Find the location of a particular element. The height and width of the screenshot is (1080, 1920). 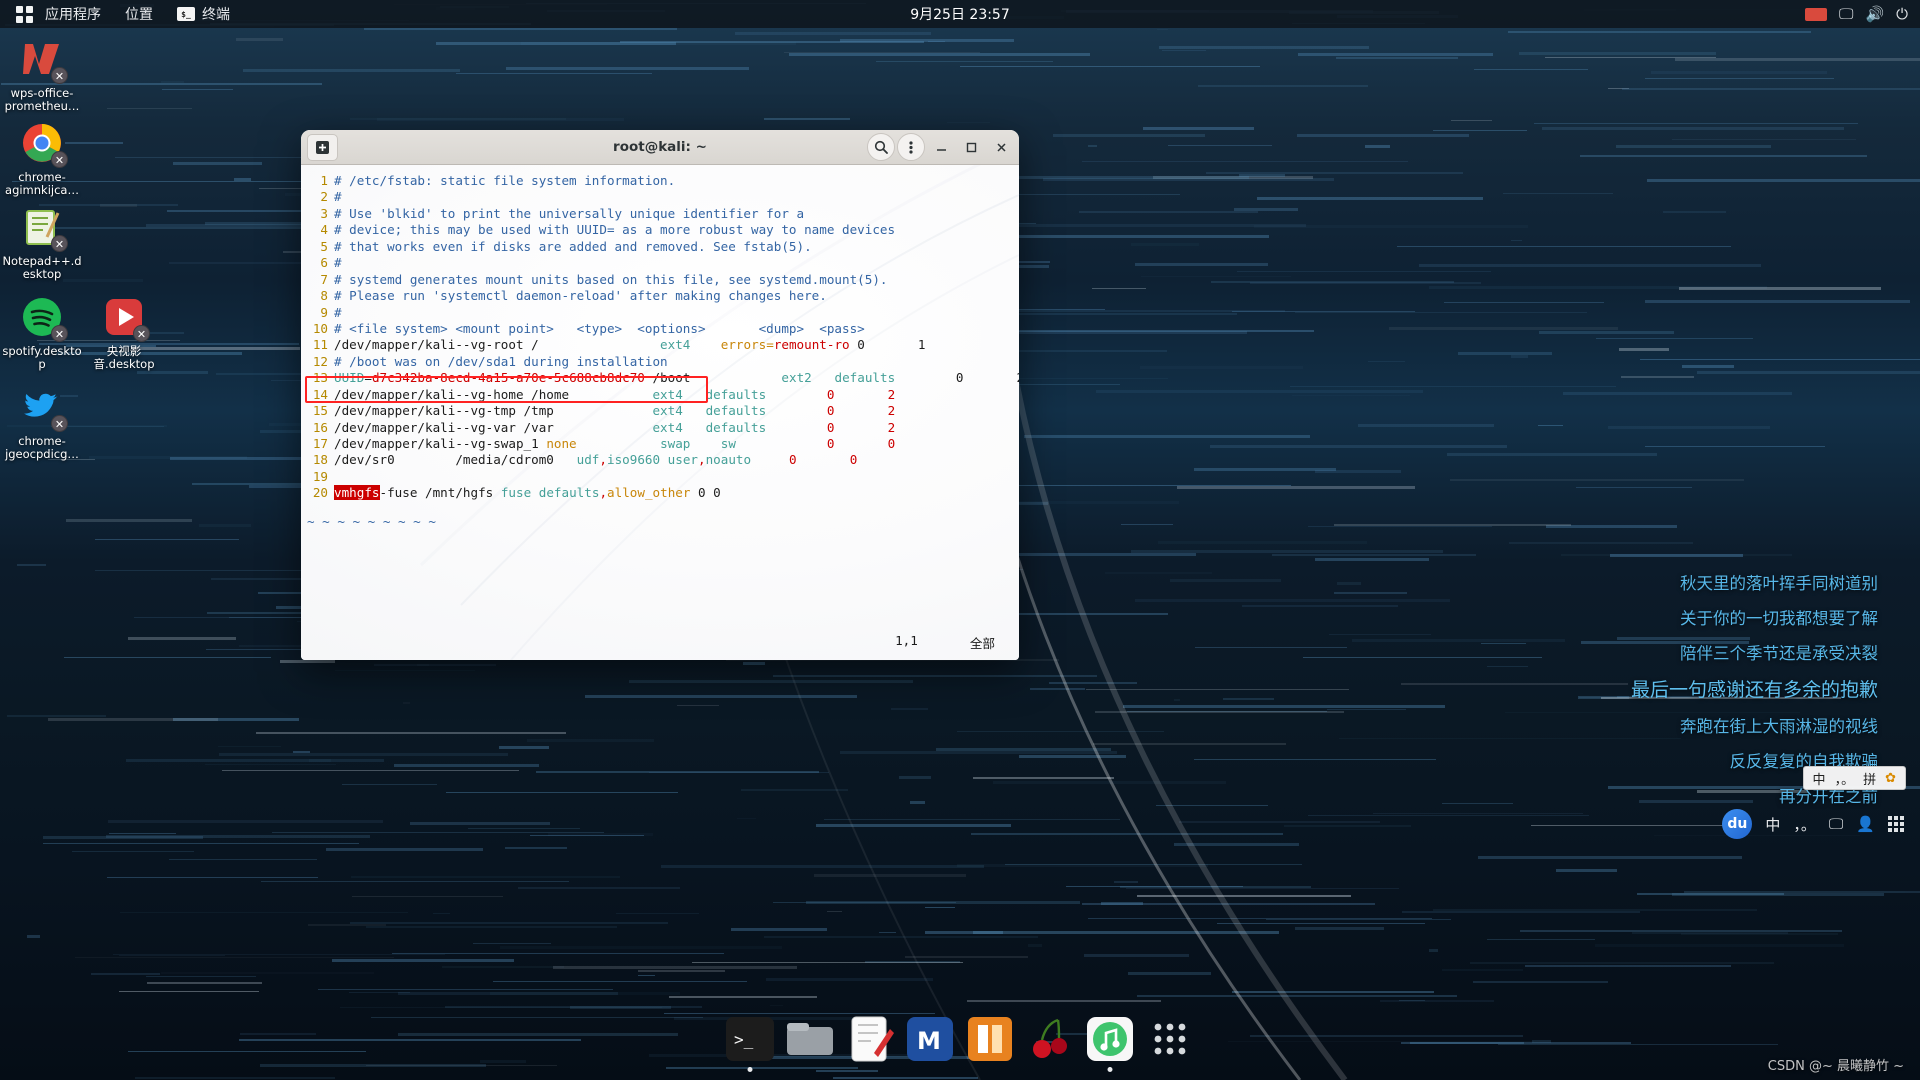

titlebar-controls is located at coordinates (943, 147).